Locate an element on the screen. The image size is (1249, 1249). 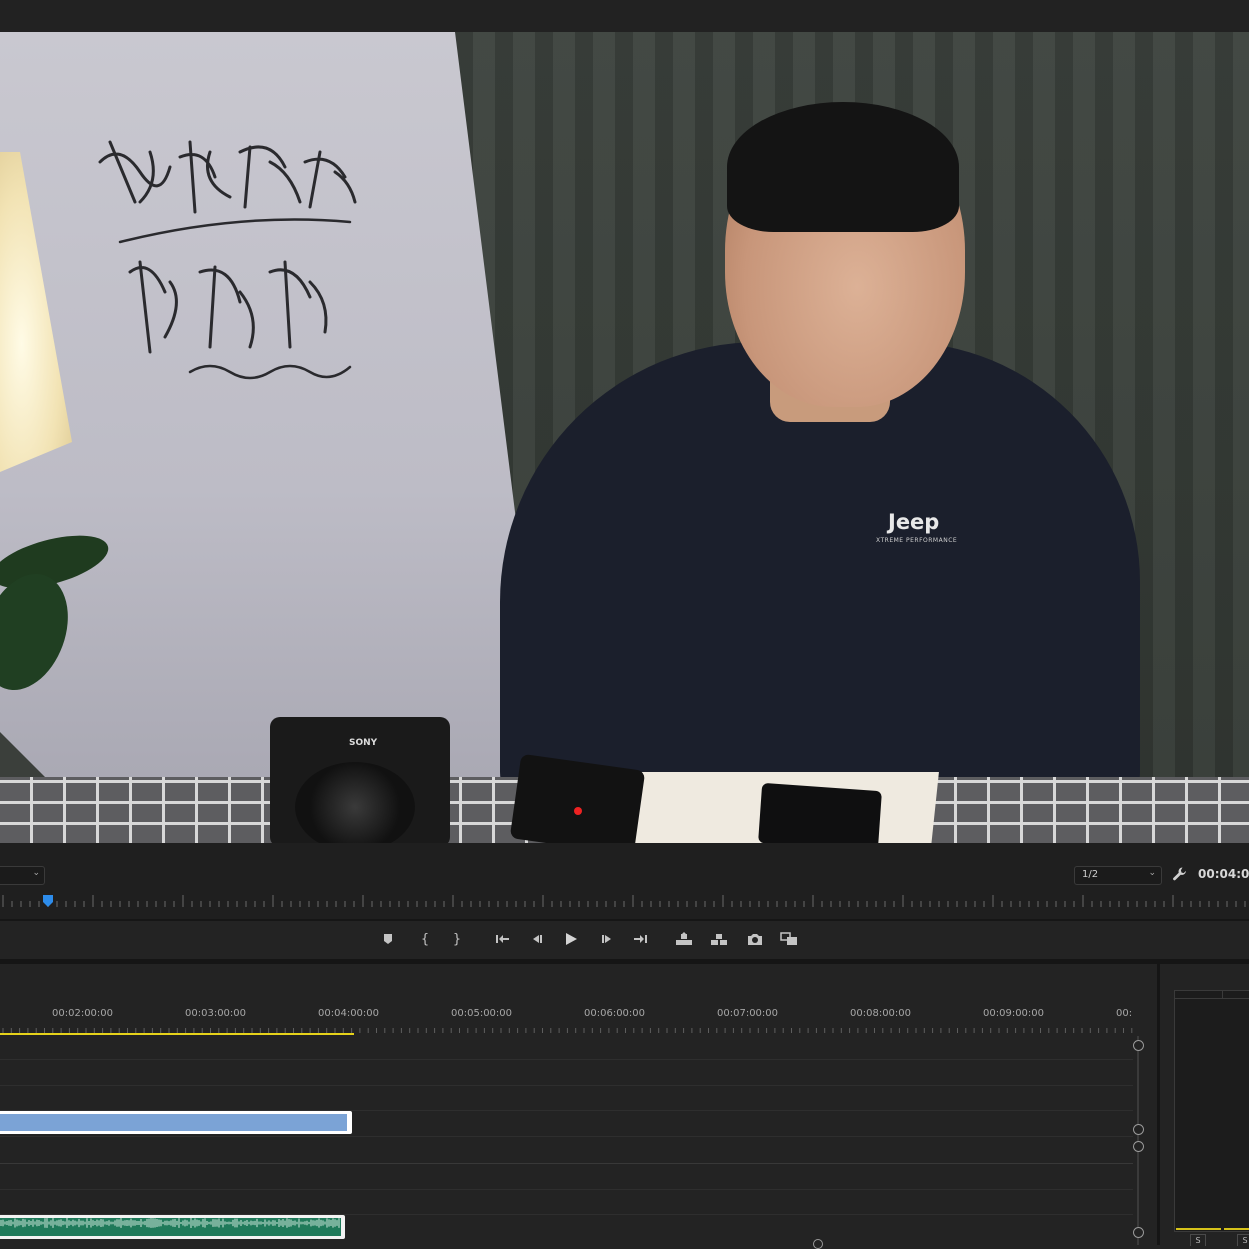
mark-in-icon: { is located at coordinates (425, 939).